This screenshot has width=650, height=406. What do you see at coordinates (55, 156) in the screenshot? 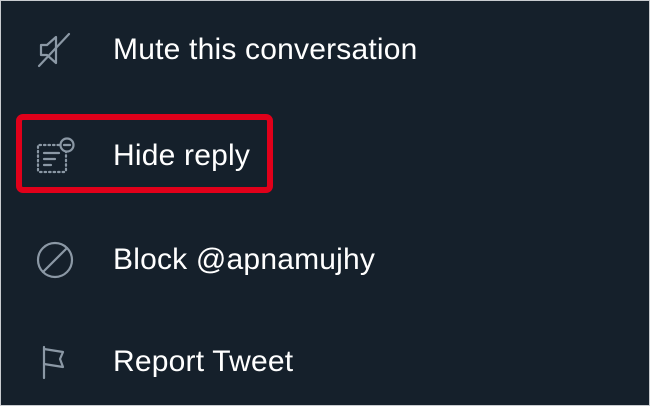
I see `hide-reply-icon` at bounding box center [55, 156].